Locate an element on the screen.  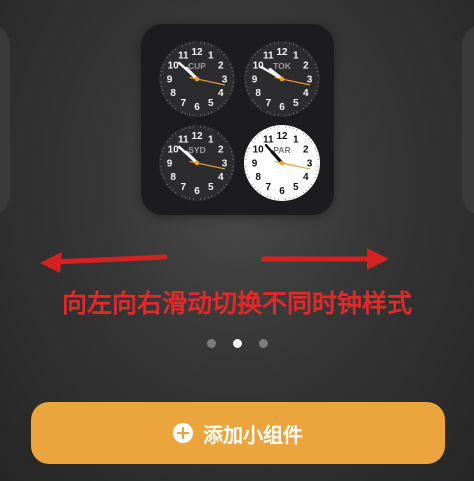
add-widget-button: 添加小组件 is located at coordinates (238, 433).